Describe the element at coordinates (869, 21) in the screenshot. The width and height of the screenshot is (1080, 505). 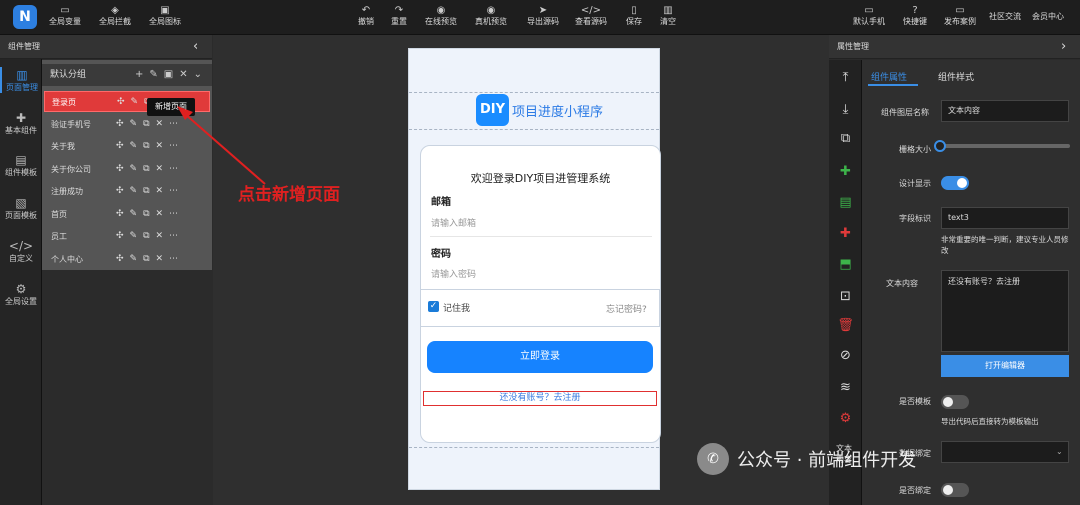
I see `toolbar-right-label-0: 默认手机` at that location.